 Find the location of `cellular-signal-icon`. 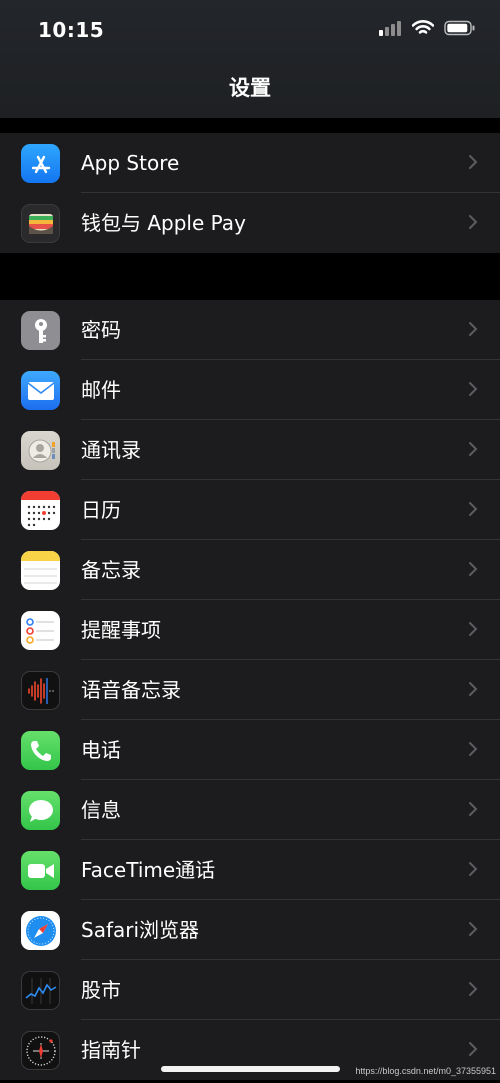

cellular-signal-icon is located at coordinates (390, 28).